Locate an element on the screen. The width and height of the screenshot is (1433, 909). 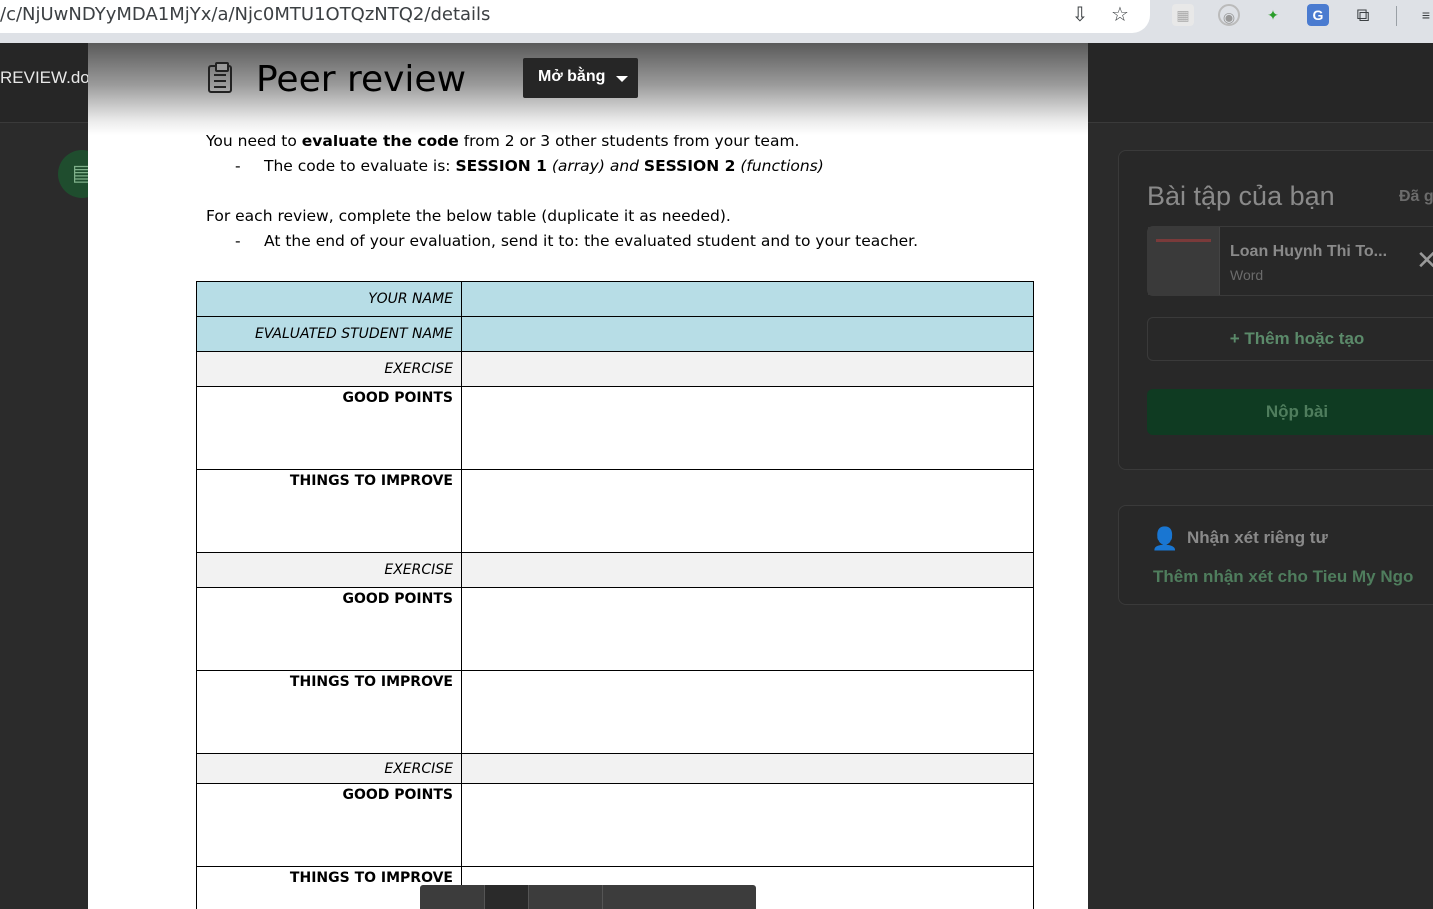
submission-status: Đã g is located at coordinates (1416, 196).